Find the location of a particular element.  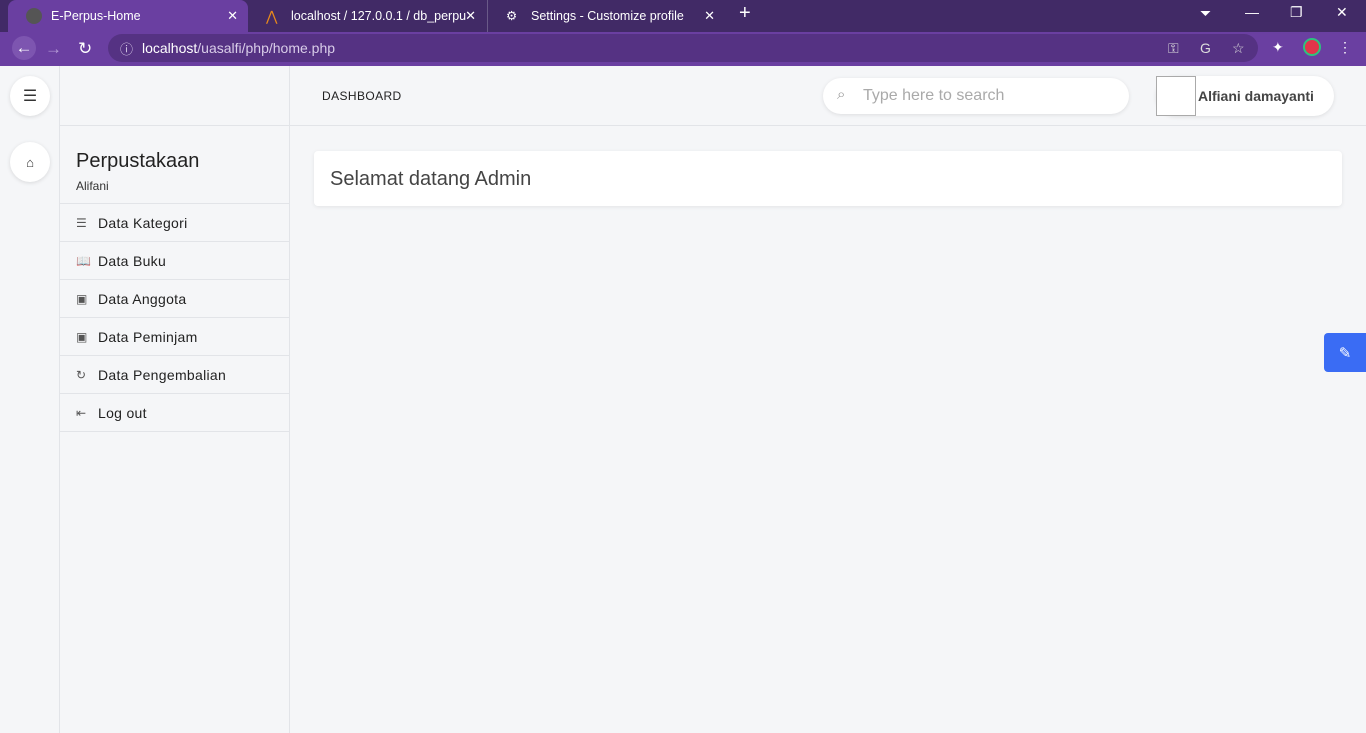

tab-search-icon: ⏷ is located at coordinates (1205, 13).